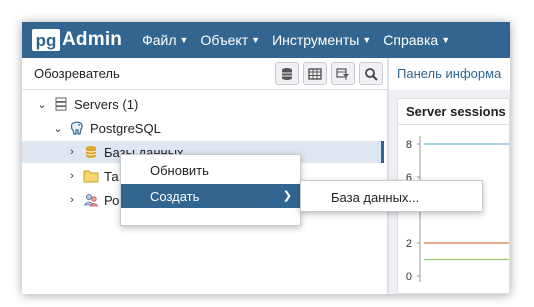 The image size is (534, 307). What do you see at coordinates (46, 40) in the screenshot?
I see `logo-pg-badge: pg` at bounding box center [46, 40].